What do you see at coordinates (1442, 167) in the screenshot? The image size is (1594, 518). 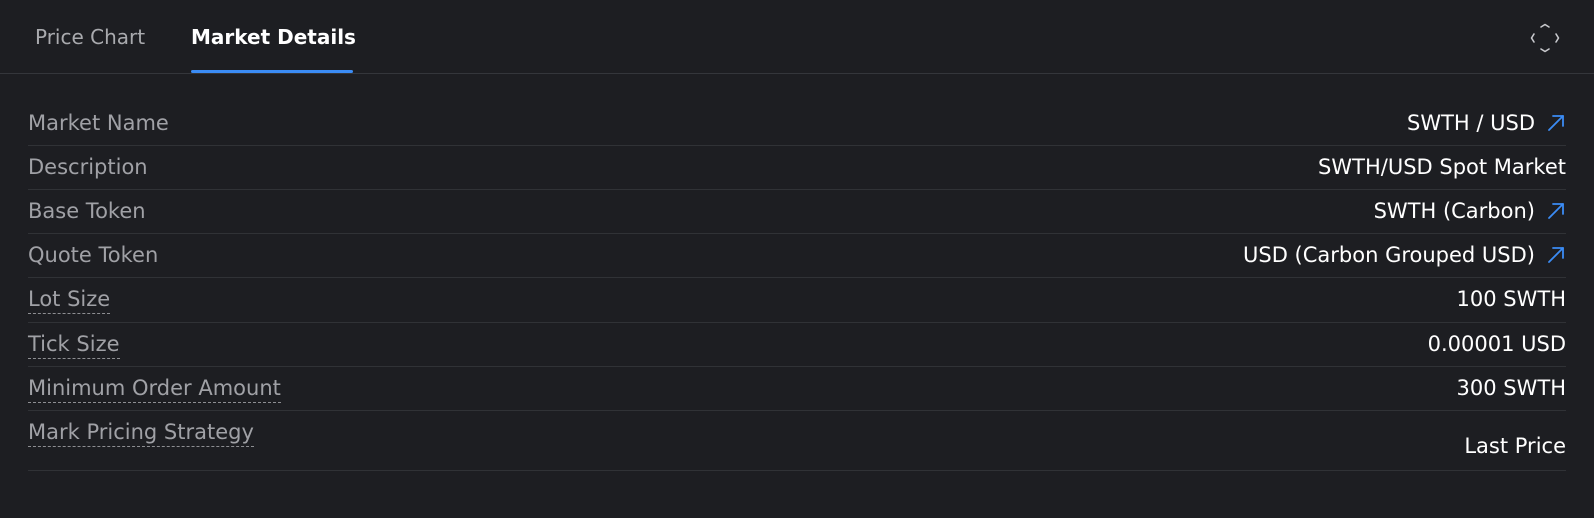 I see `detail-value: SWTH/USD Spot Market` at bounding box center [1442, 167].